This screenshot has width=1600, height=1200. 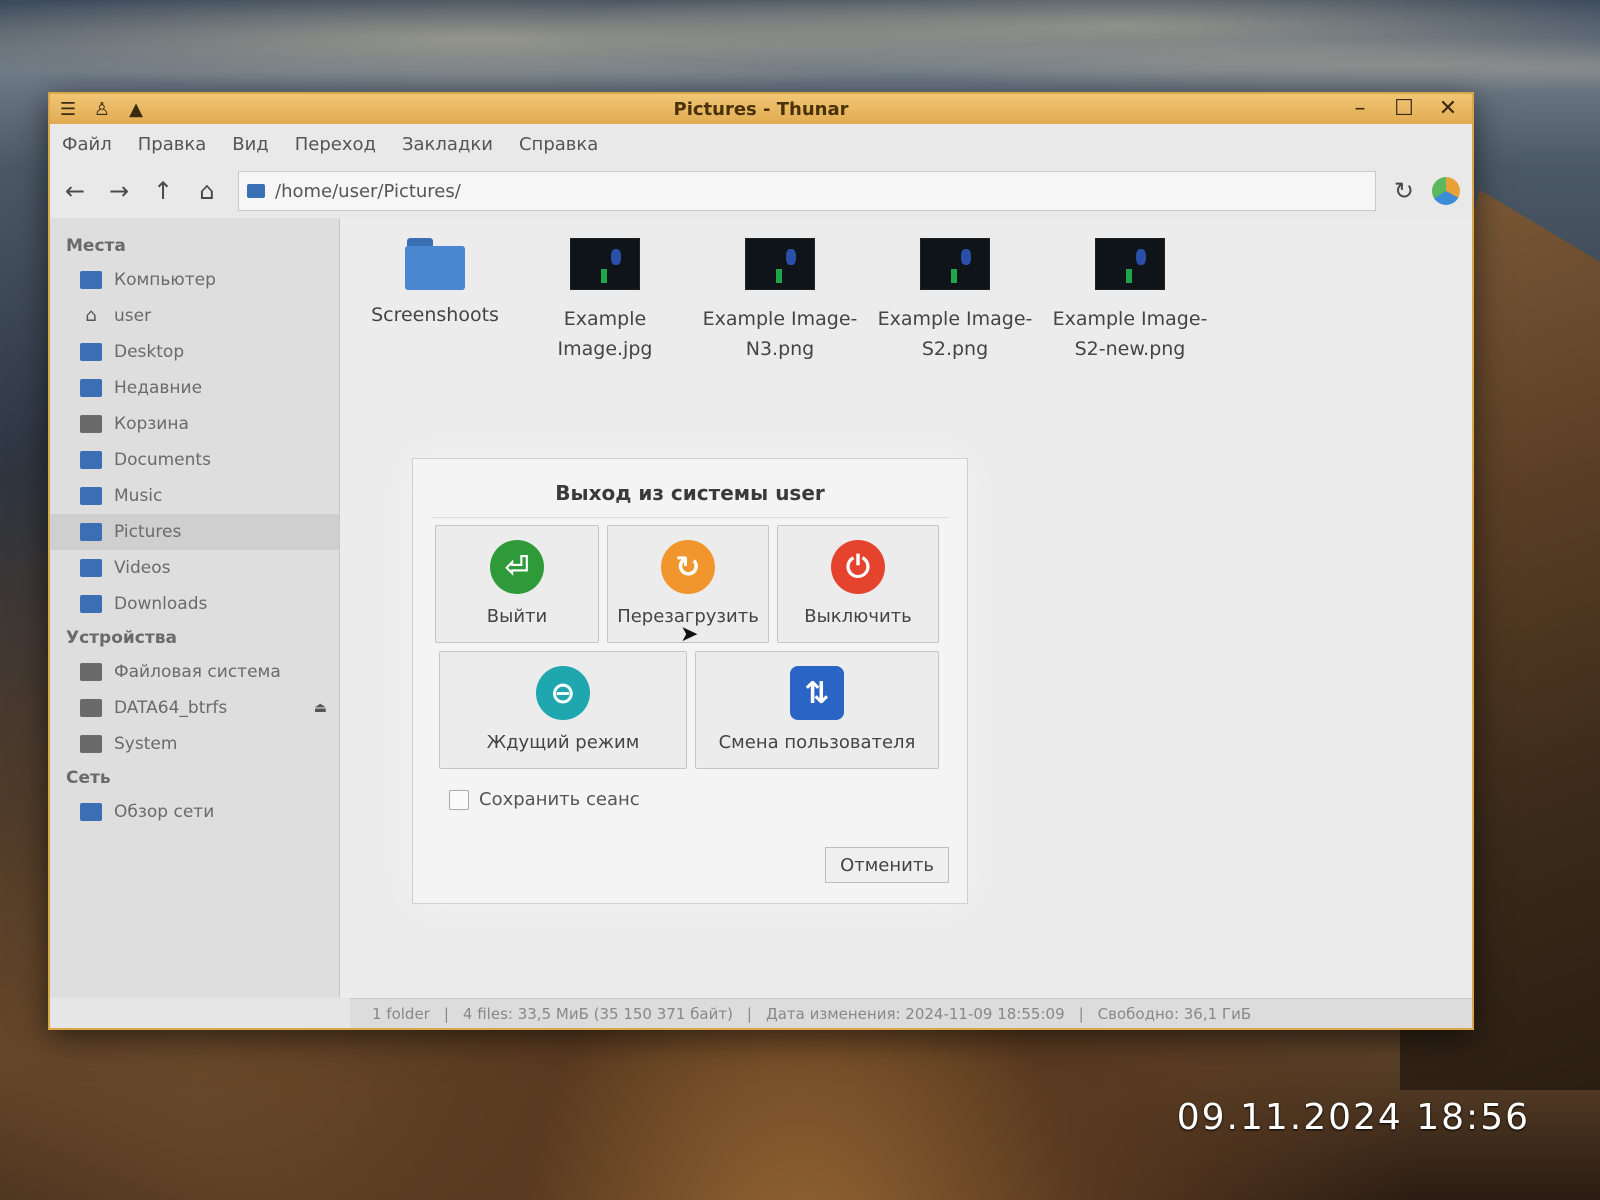 What do you see at coordinates (368, 191) in the screenshot?
I see `location-path: /home/user/Pictures/` at bounding box center [368, 191].